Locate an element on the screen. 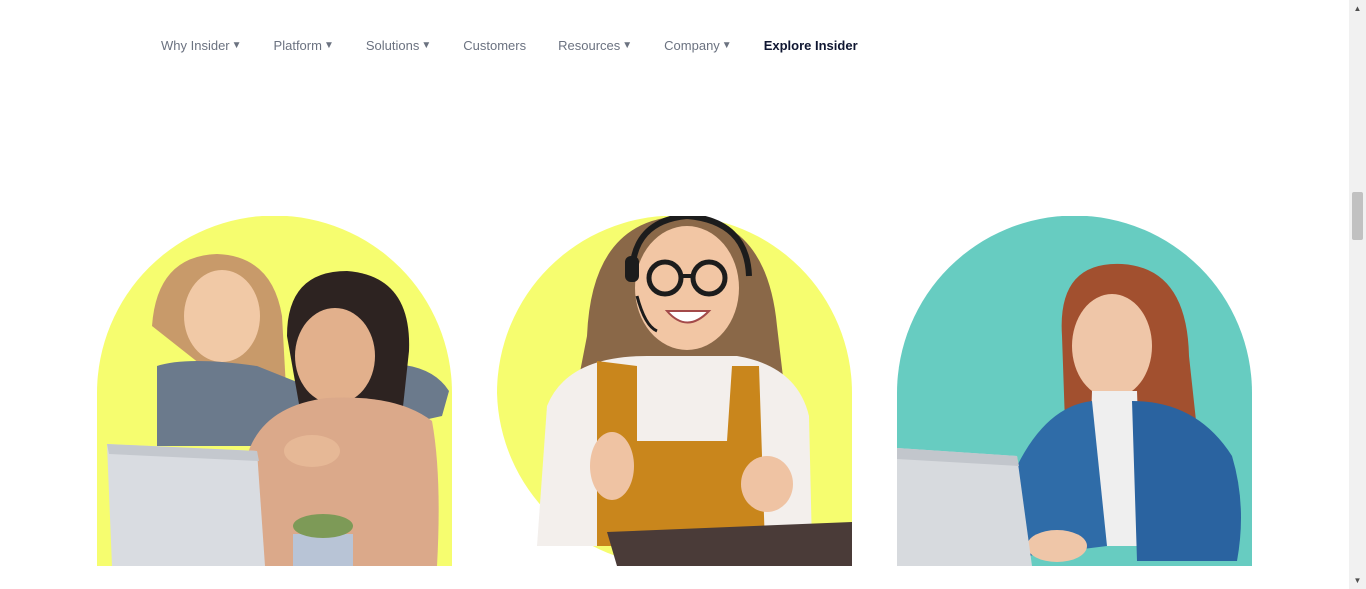 The height and width of the screenshot is (589, 1366). nav-label: Solutions is located at coordinates (392, 45).